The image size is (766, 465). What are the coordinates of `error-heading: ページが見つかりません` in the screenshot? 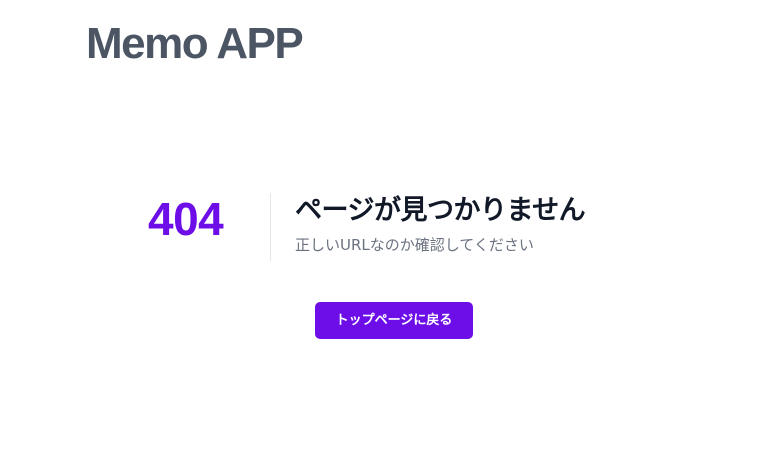 It's located at (440, 210).